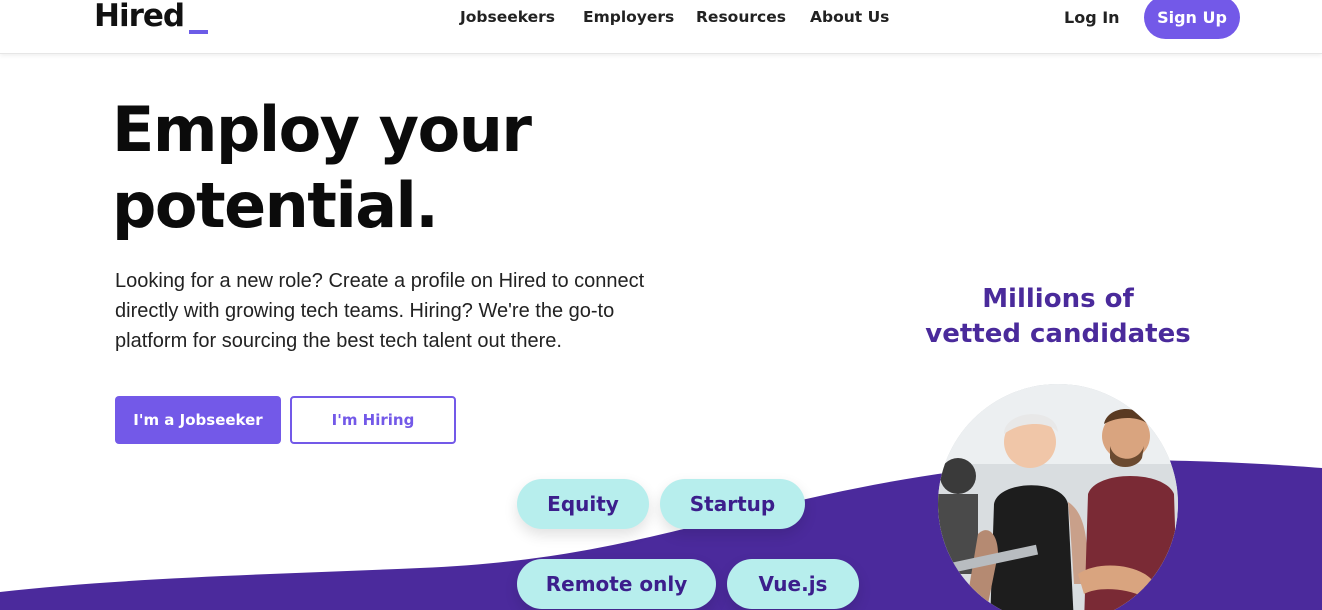  What do you see at coordinates (198, 420) in the screenshot?
I see `jobseeker-button: I'm a Jobseeker` at bounding box center [198, 420].